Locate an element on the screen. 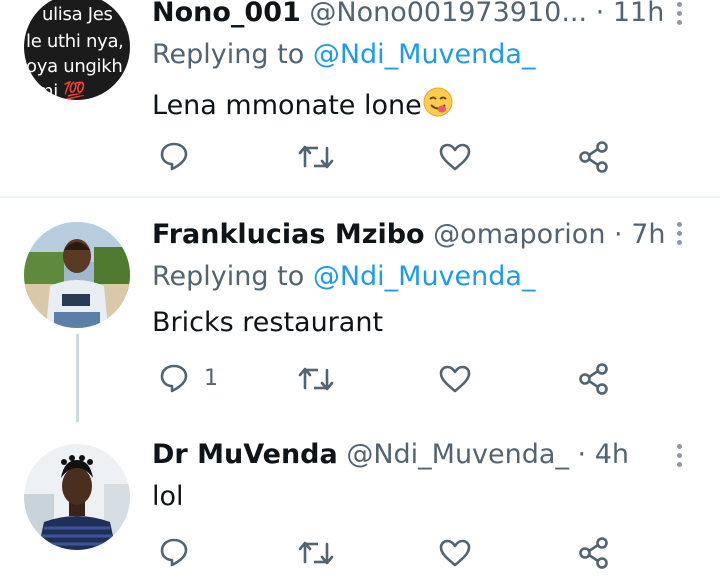 Image resolution: width=720 pixels, height=580 pixels. timestamp: 7h is located at coordinates (648, 234).